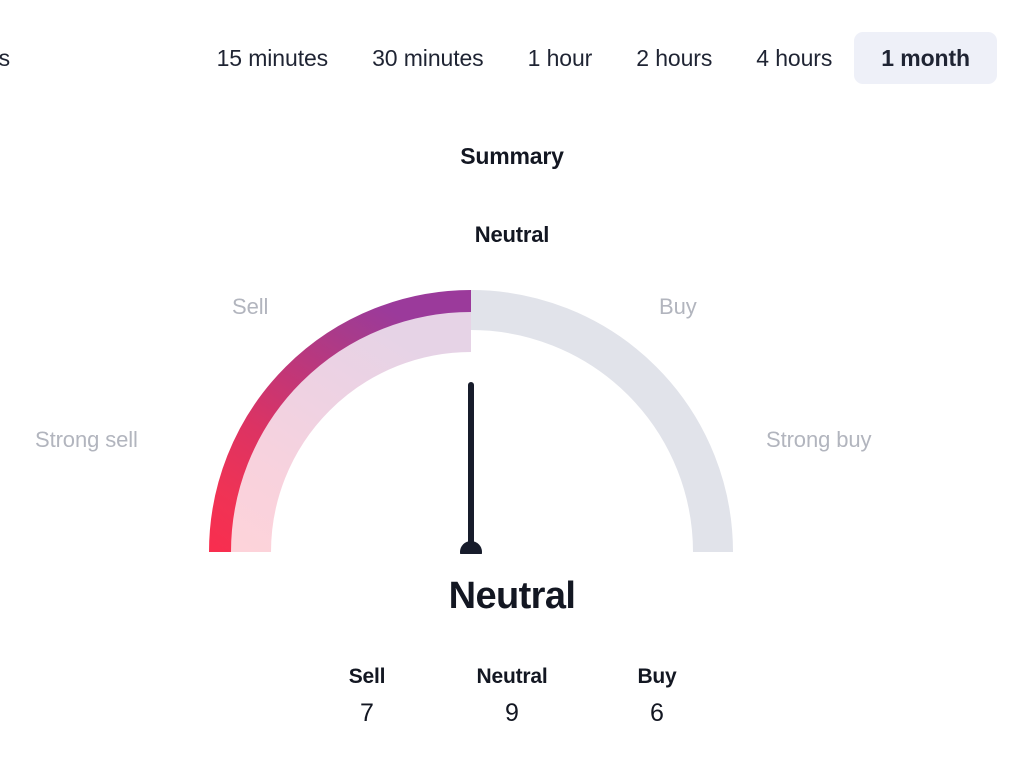 The height and width of the screenshot is (767, 1024). I want to click on count-value: 7, so click(367, 713).